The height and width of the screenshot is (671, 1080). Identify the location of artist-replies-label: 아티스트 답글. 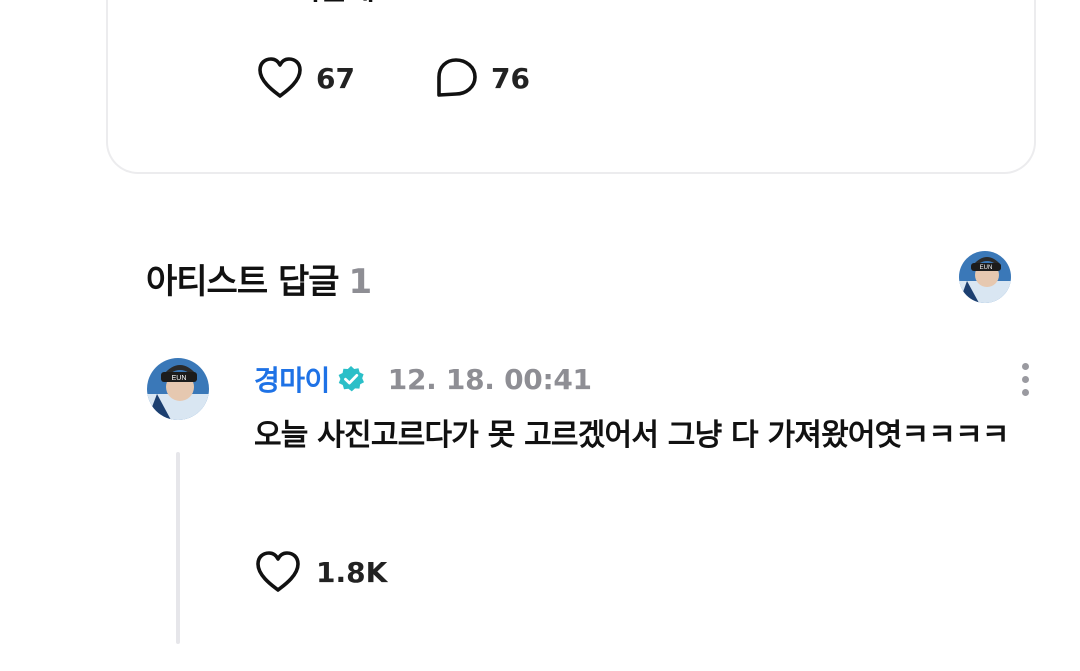
(243, 282).